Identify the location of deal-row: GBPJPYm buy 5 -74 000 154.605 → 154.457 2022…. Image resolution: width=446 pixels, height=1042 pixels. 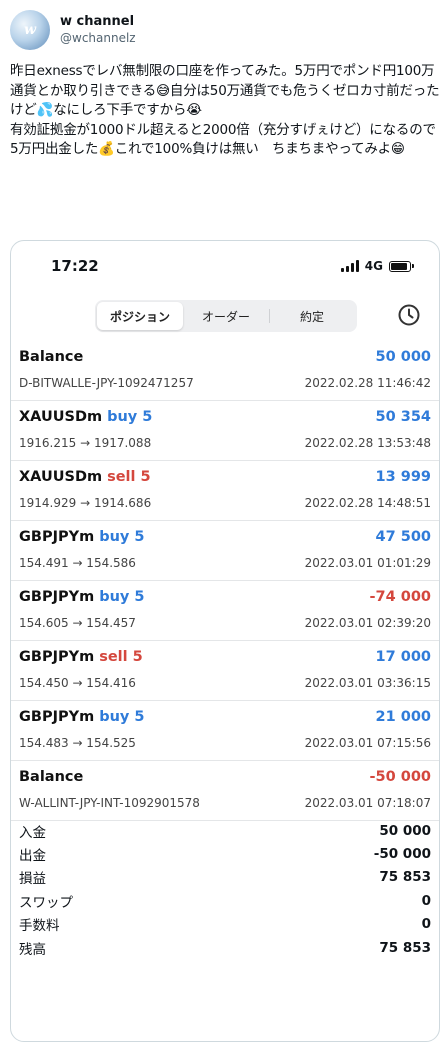
(225, 611).